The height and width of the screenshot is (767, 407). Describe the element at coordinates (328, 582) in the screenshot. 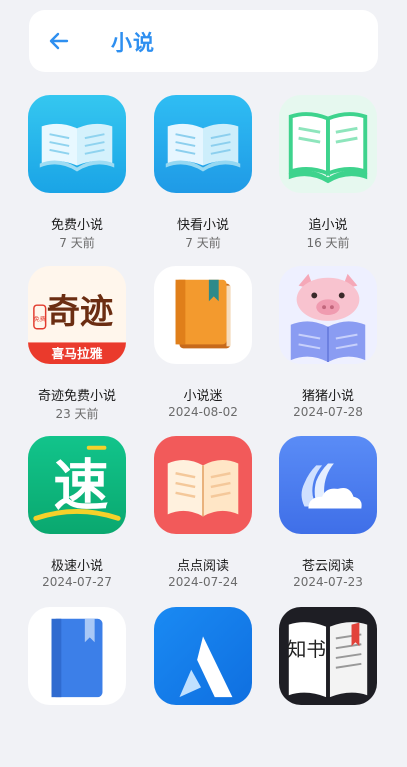

I see `app-date: 2024-07-23` at that location.